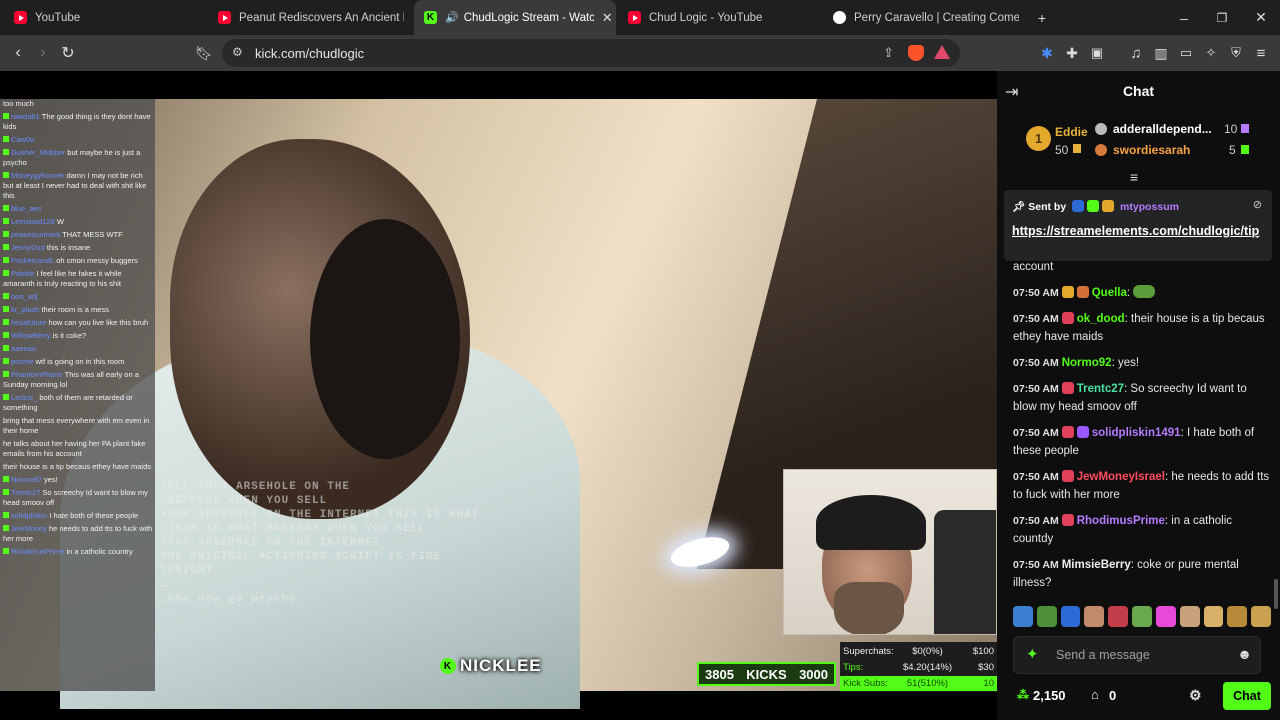 Image resolution: width=1280 pixels, height=720 pixels. What do you see at coordinates (871, 522) in the screenshot?
I see `webcam-hat` at bounding box center [871, 522].